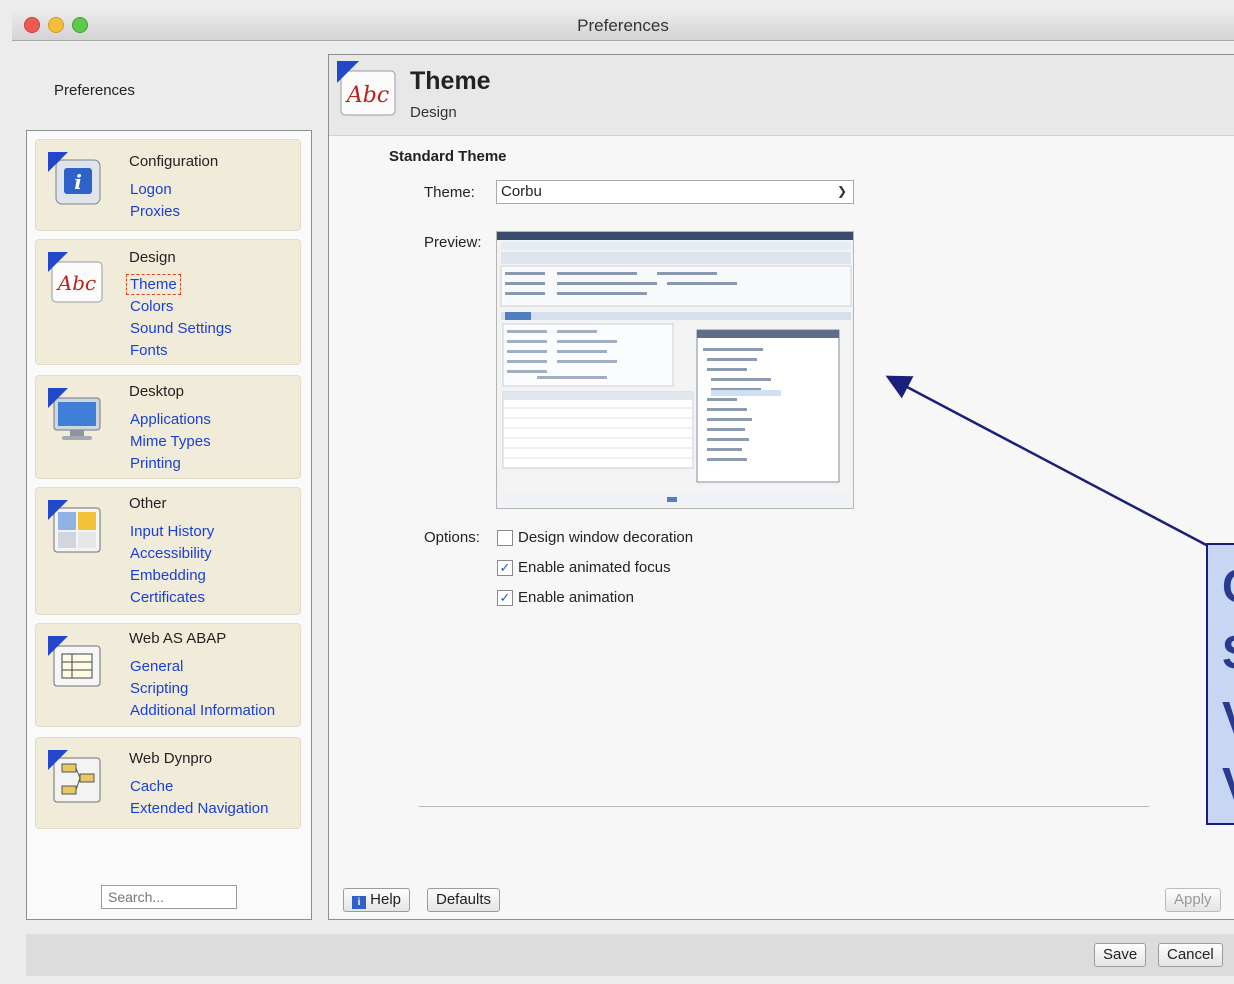 This screenshot has height=984, width=1234. What do you see at coordinates (1049, 462) in the screenshot?
I see `callout-arrow` at bounding box center [1049, 462].